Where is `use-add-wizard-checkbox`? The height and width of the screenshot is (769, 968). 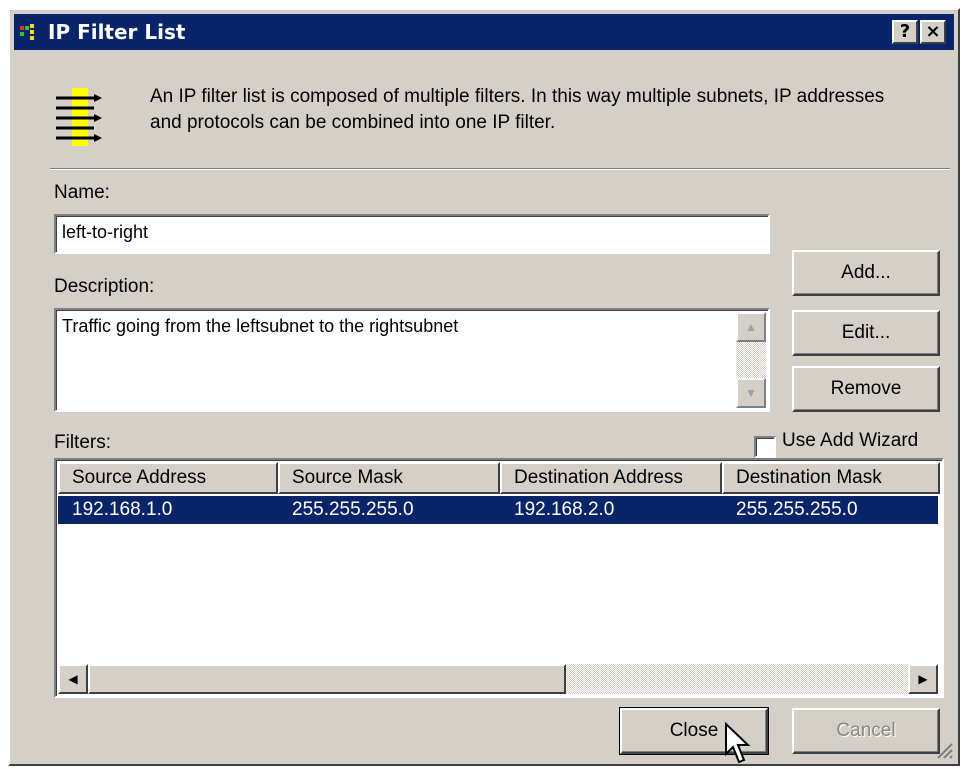
use-add-wizard-checkbox is located at coordinates (765, 447).